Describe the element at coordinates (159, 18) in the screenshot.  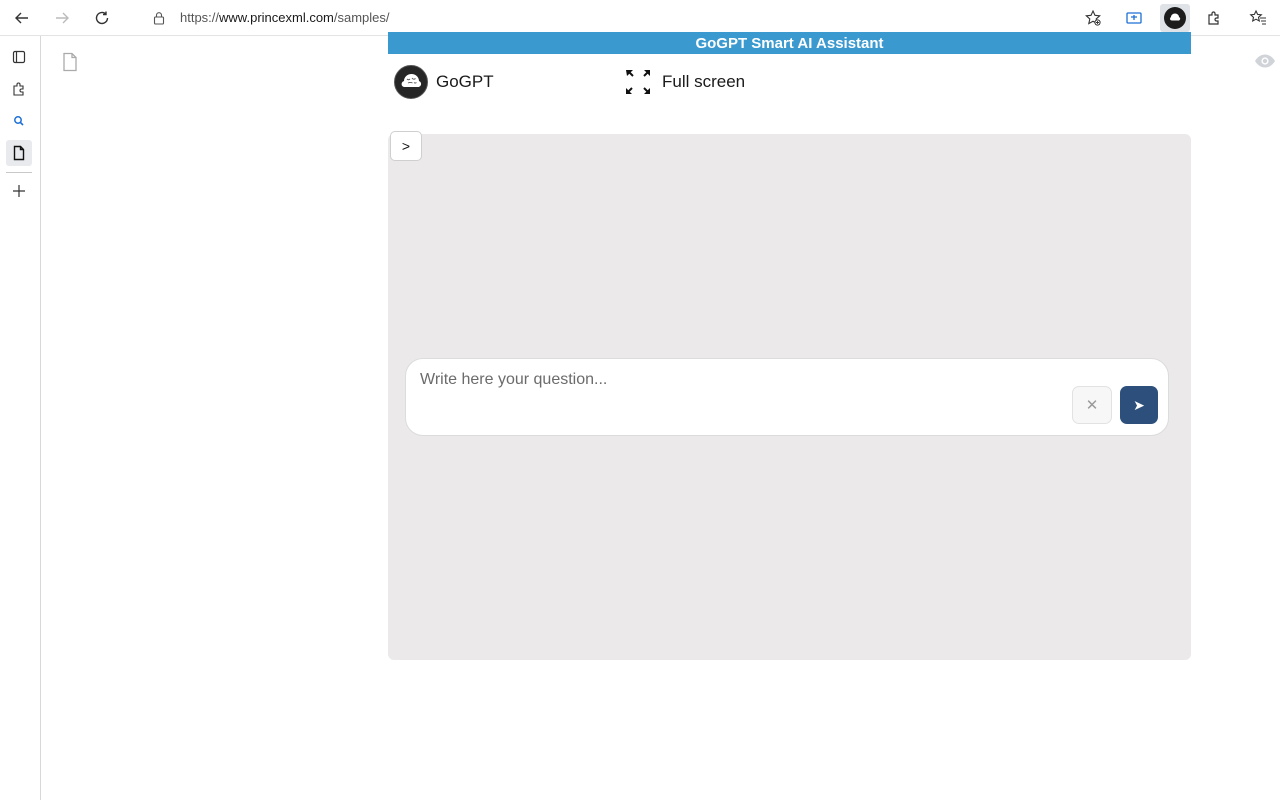
I see `lock-icon` at that location.